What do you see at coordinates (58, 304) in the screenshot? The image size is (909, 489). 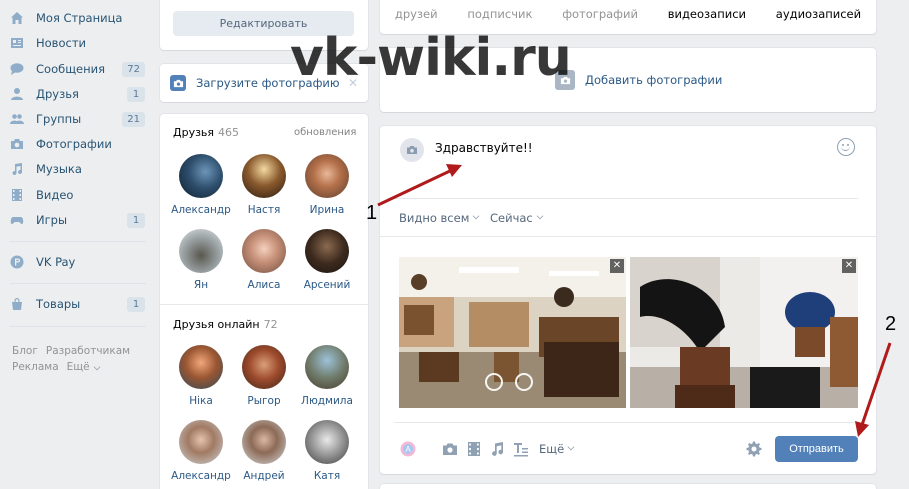 I see `nav-label: Товары` at bounding box center [58, 304].